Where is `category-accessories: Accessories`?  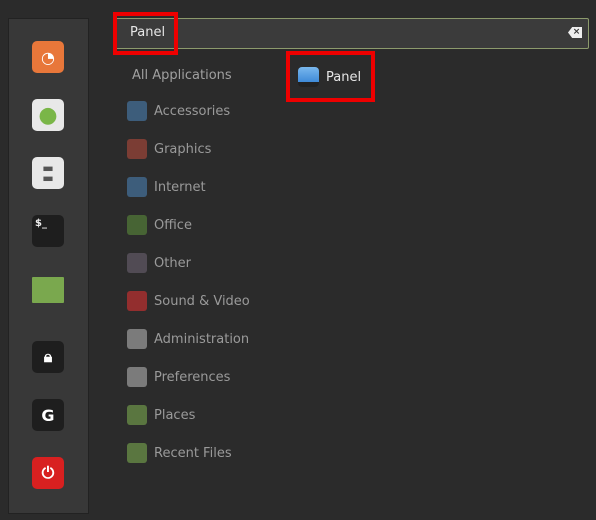
category-accessories: Accessories is located at coordinates (178, 111).